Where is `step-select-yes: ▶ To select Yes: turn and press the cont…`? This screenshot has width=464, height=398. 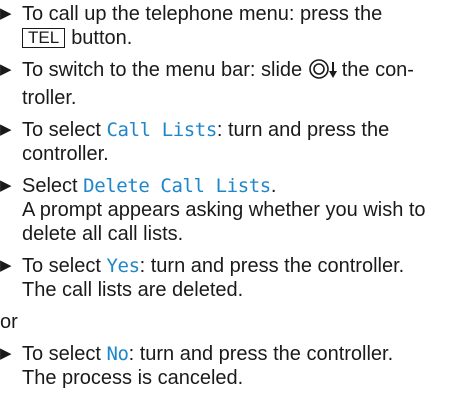
step-select-yes: ▶ To select Yes: turn and press the cont… is located at coordinates (232, 278).